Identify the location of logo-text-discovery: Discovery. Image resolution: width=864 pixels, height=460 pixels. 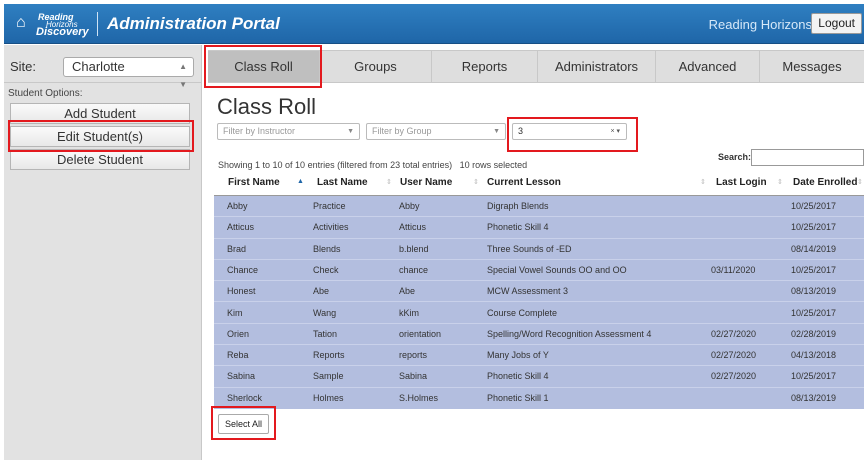
(62, 32).